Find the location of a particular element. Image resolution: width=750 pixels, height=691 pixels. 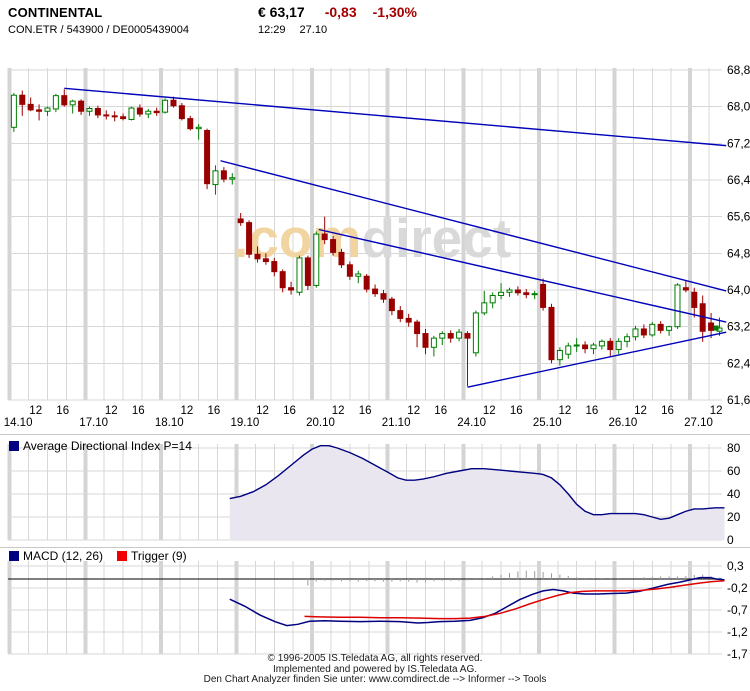

svg-text: 20.10 is located at coordinates (320, 423).